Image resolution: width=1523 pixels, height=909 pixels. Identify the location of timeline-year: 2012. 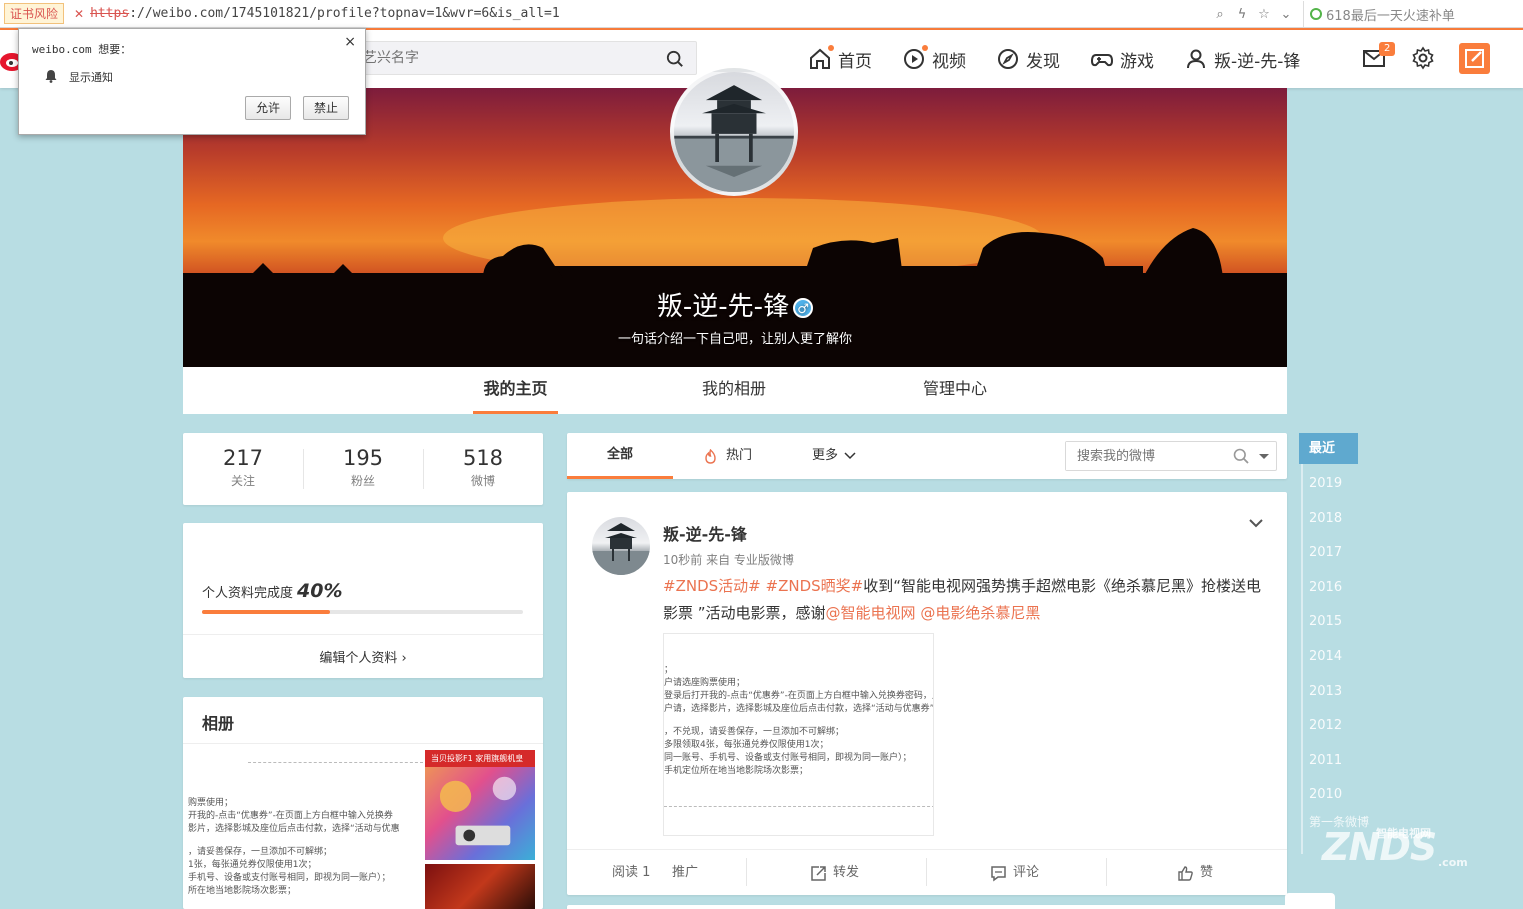
(1325, 725).